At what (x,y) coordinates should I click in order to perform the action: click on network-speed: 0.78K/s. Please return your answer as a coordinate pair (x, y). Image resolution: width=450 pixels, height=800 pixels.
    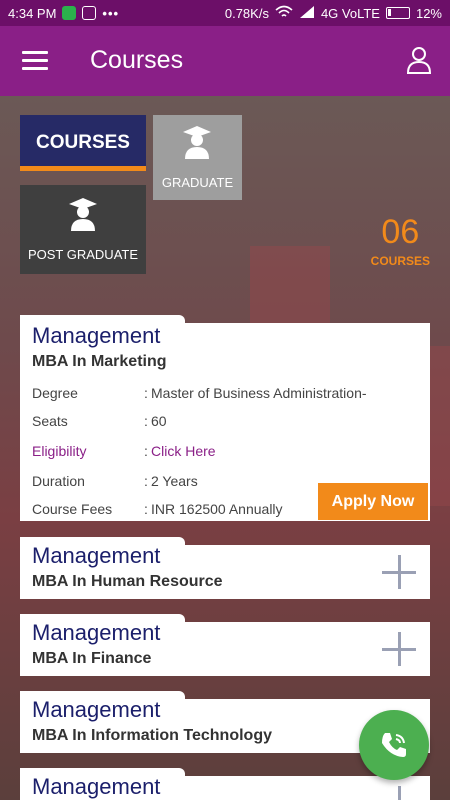
    Looking at the image, I should click on (246, 13).